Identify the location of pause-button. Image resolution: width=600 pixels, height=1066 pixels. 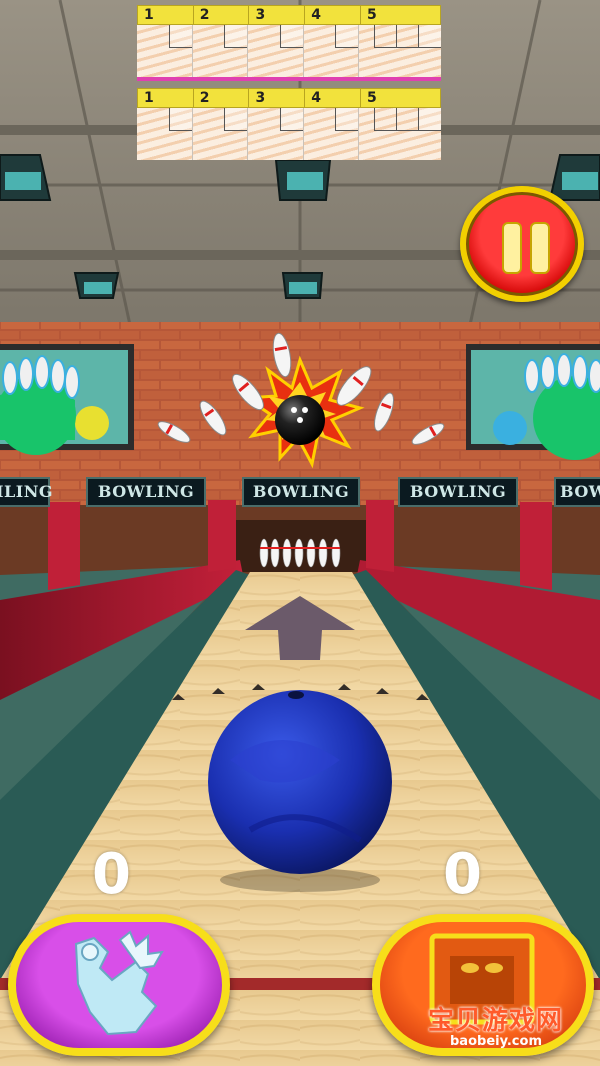
(522, 244).